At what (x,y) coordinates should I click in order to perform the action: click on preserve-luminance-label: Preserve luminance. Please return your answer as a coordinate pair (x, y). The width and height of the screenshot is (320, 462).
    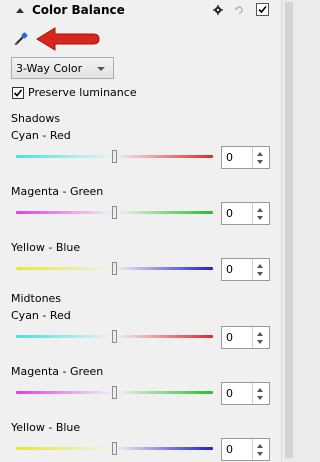
    Looking at the image, I should click on (82, 92).